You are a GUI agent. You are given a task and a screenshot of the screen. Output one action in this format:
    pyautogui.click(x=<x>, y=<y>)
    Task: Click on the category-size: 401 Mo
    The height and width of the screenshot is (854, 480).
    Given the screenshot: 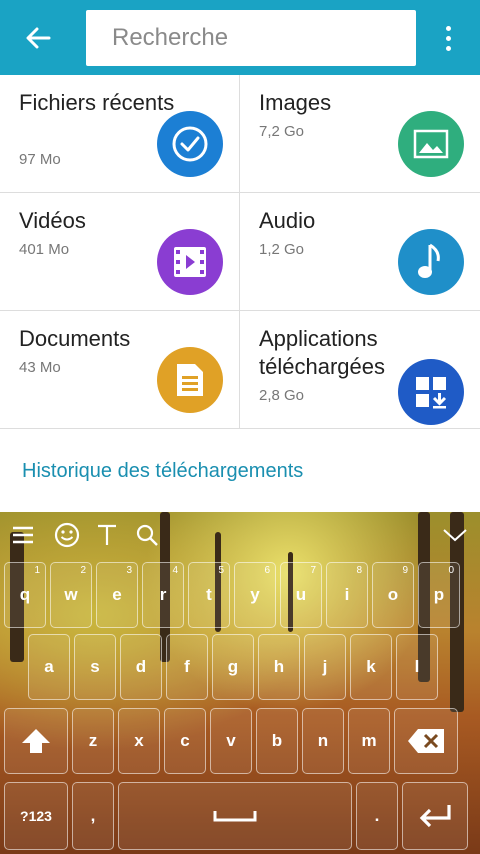 What is the action you would take?
    pyautogui.click(x=44, y=249)
    